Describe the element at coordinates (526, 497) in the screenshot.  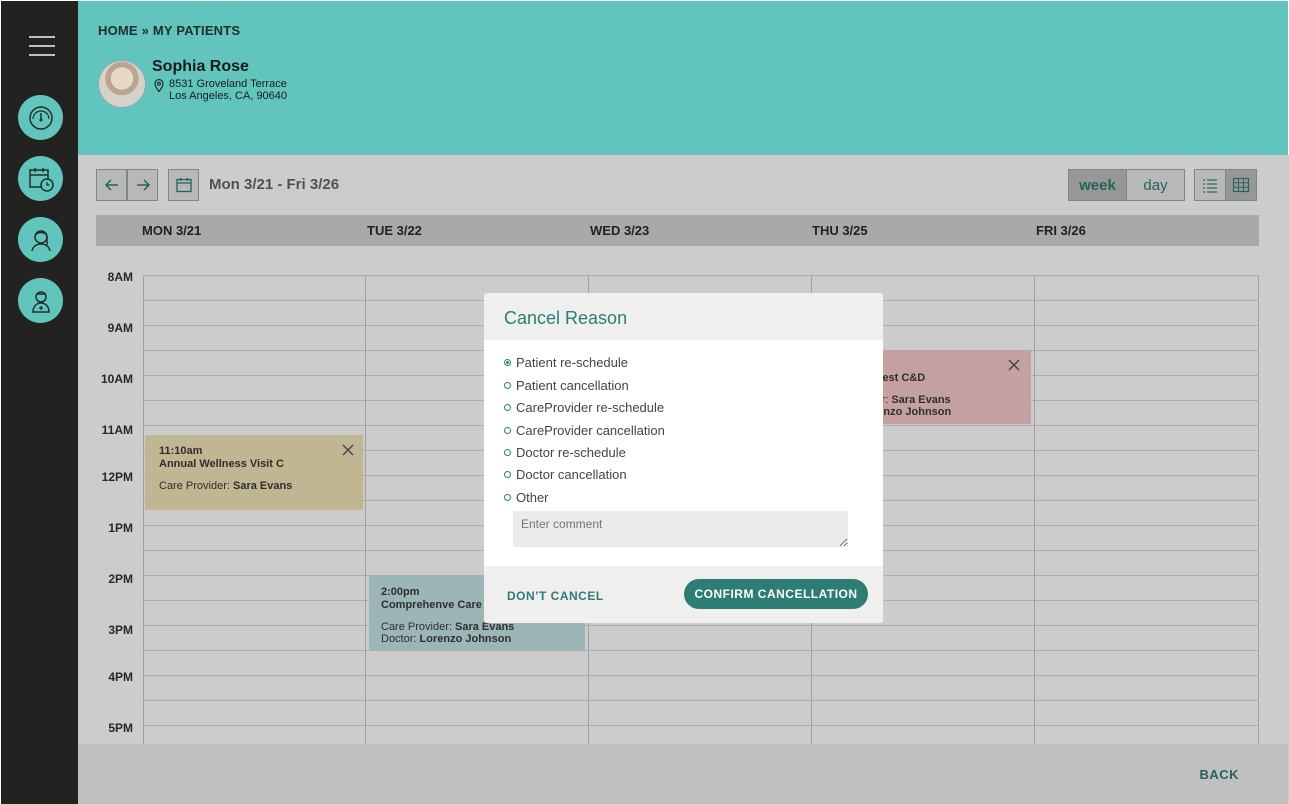
I see `reason-option: Other` at that location.